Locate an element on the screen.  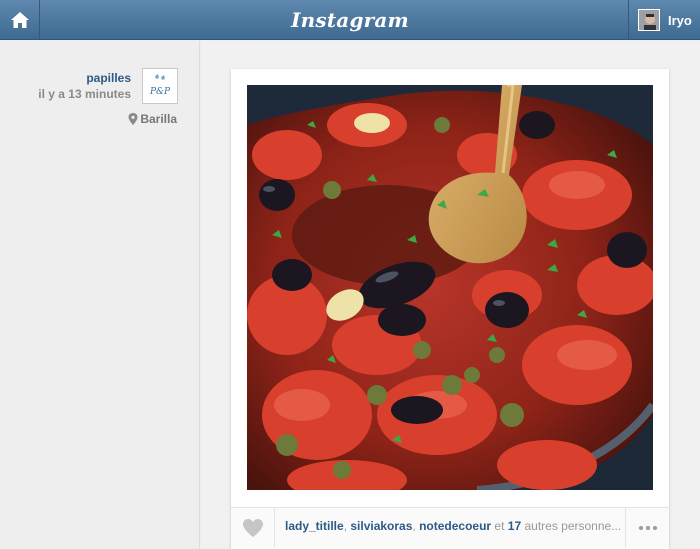
likes-count: 17 is located at coordinates (514, 526).